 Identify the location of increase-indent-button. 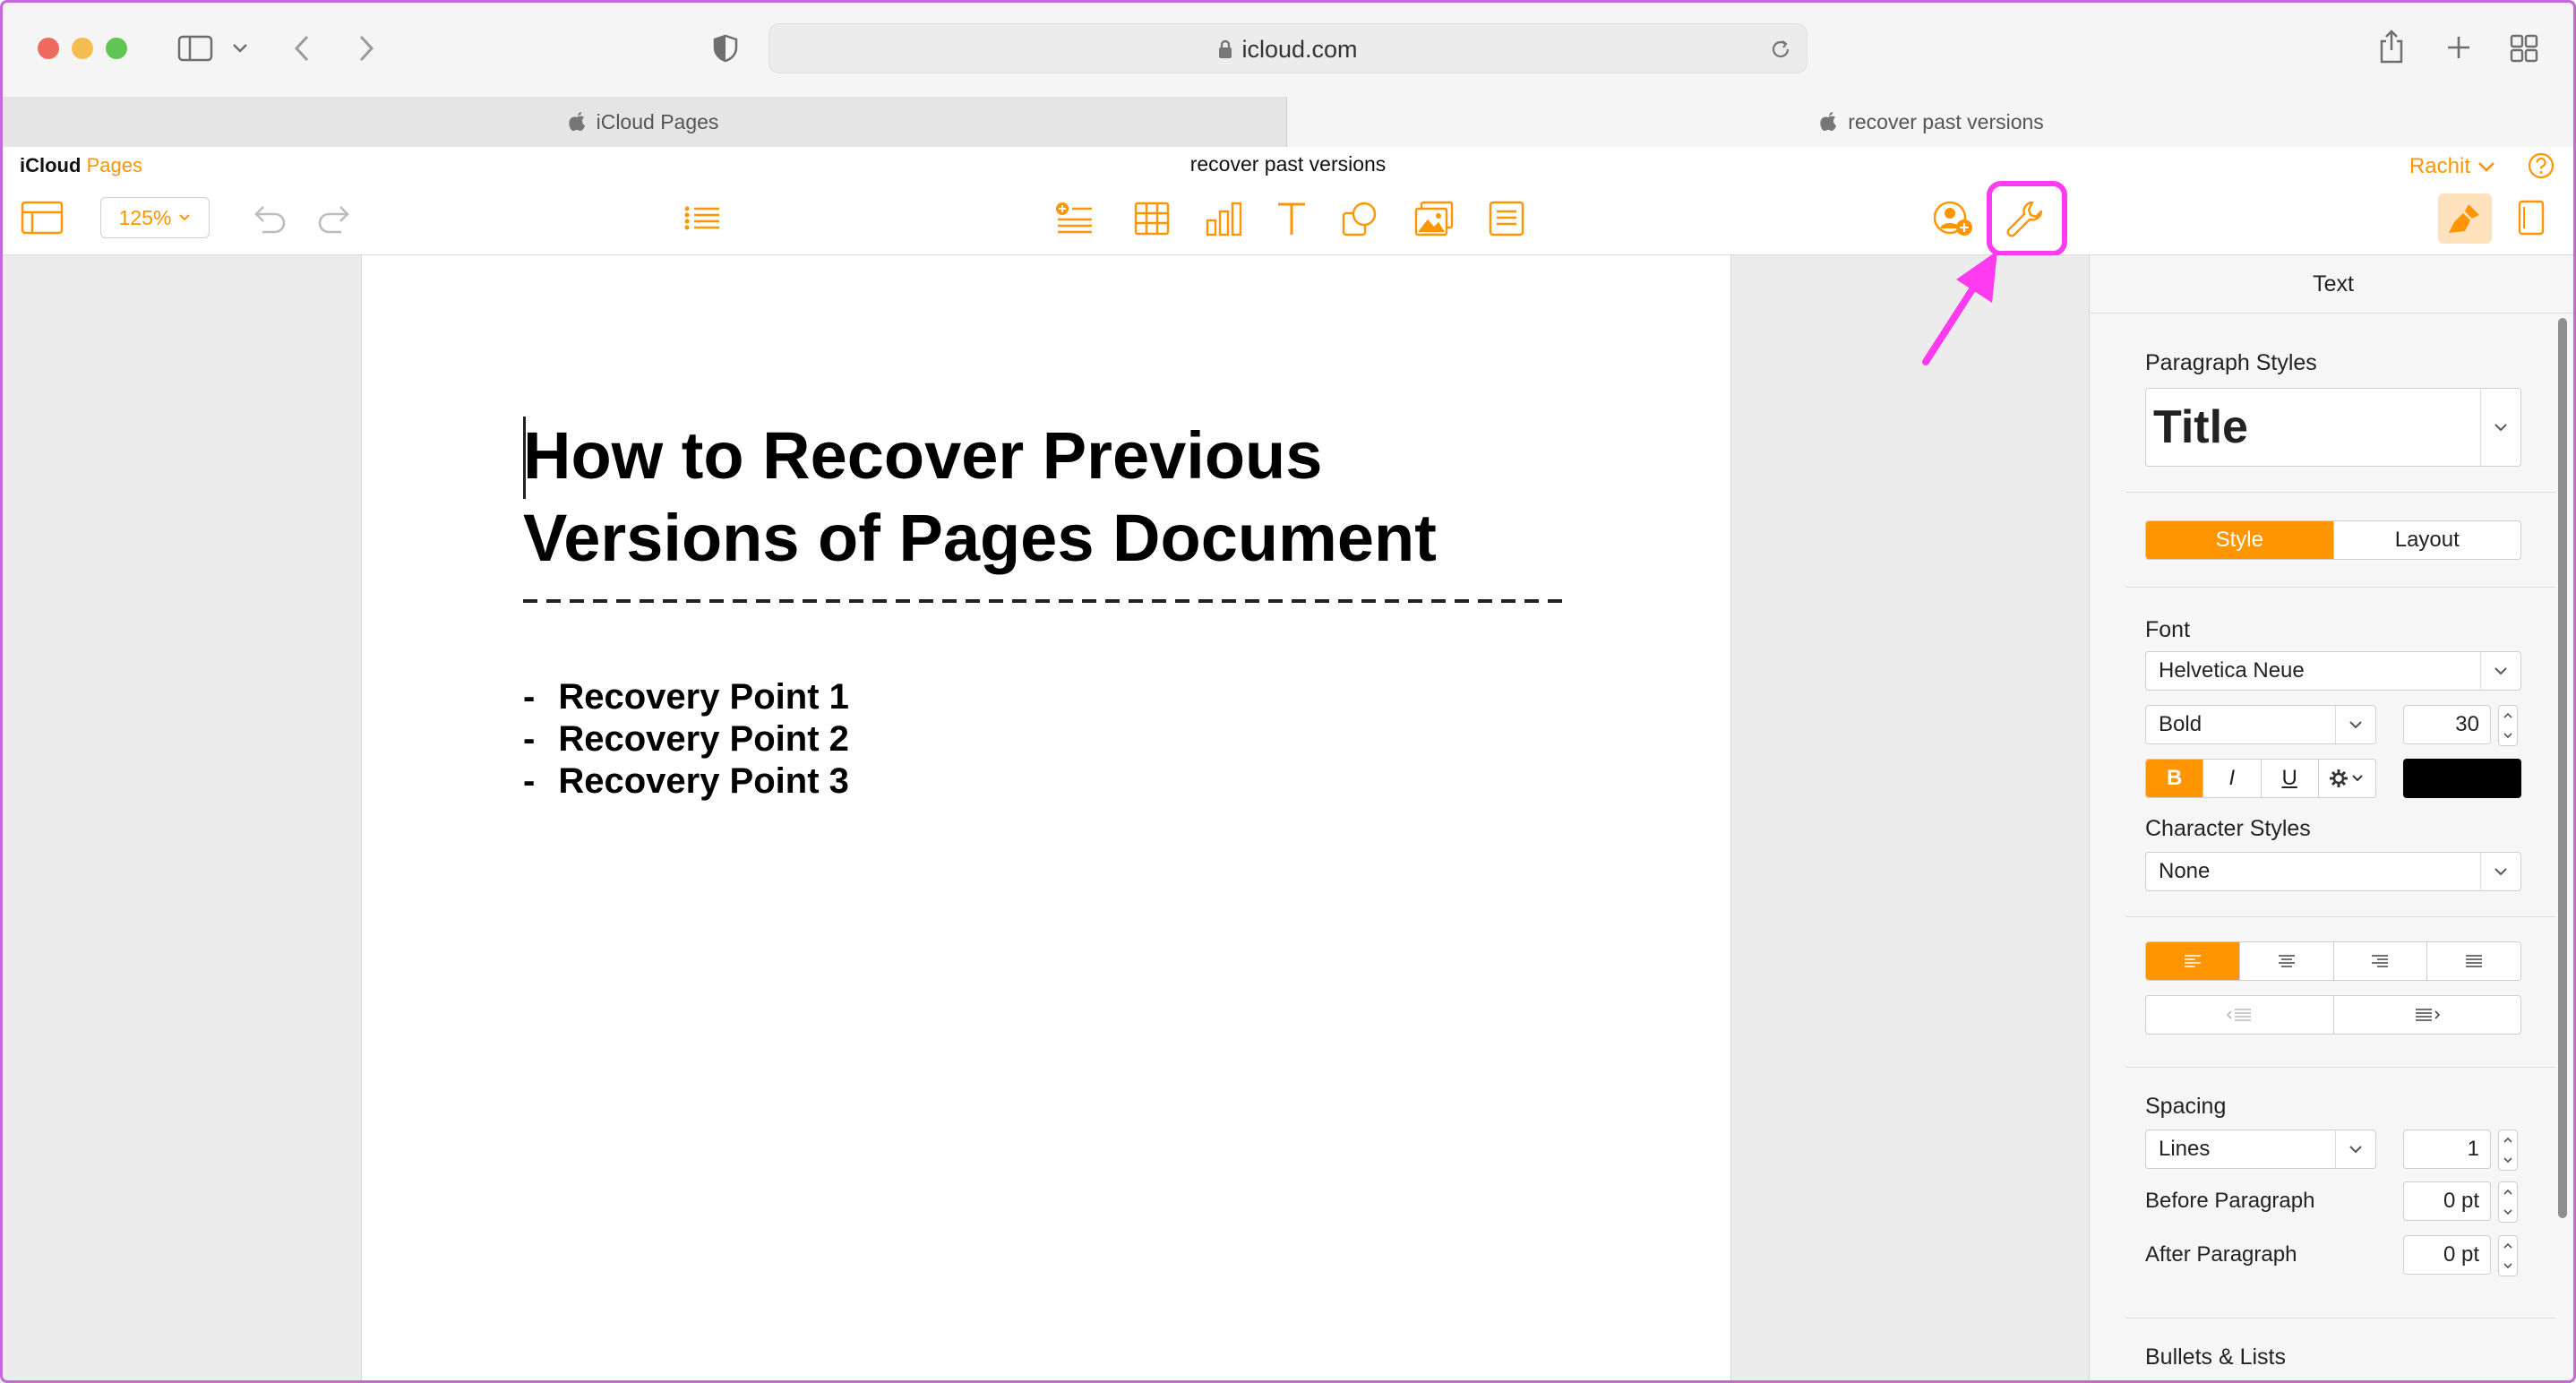
(2427, 1015).